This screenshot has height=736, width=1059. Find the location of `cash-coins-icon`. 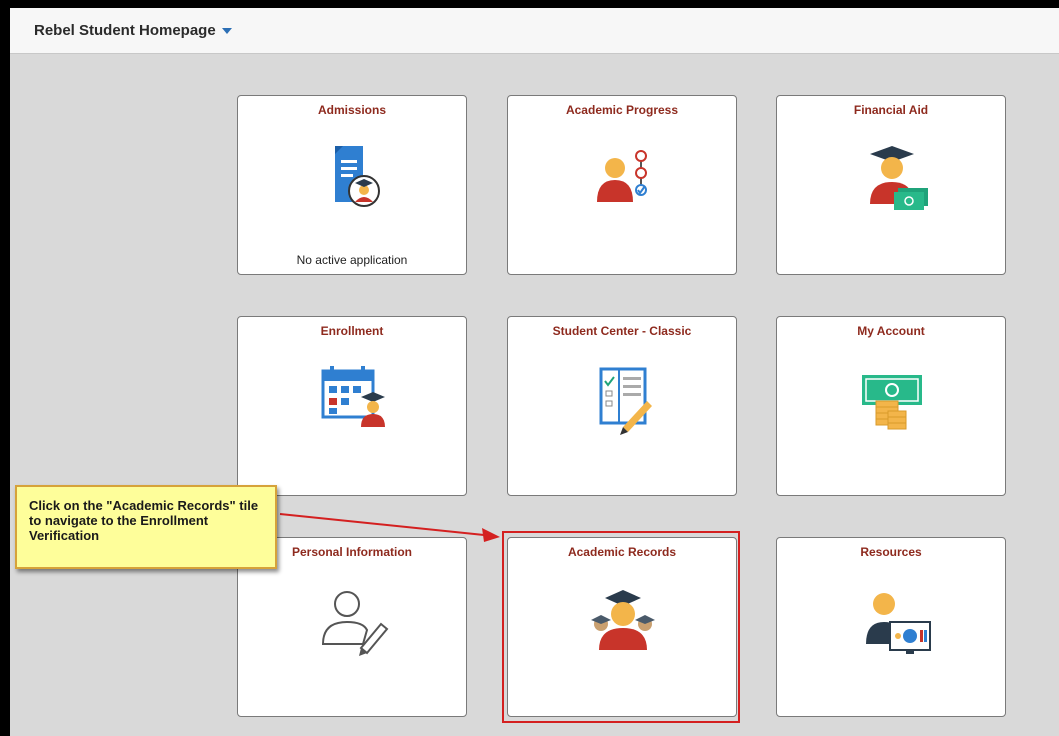

cash-coins-icon is located at coordinates (892, 402).